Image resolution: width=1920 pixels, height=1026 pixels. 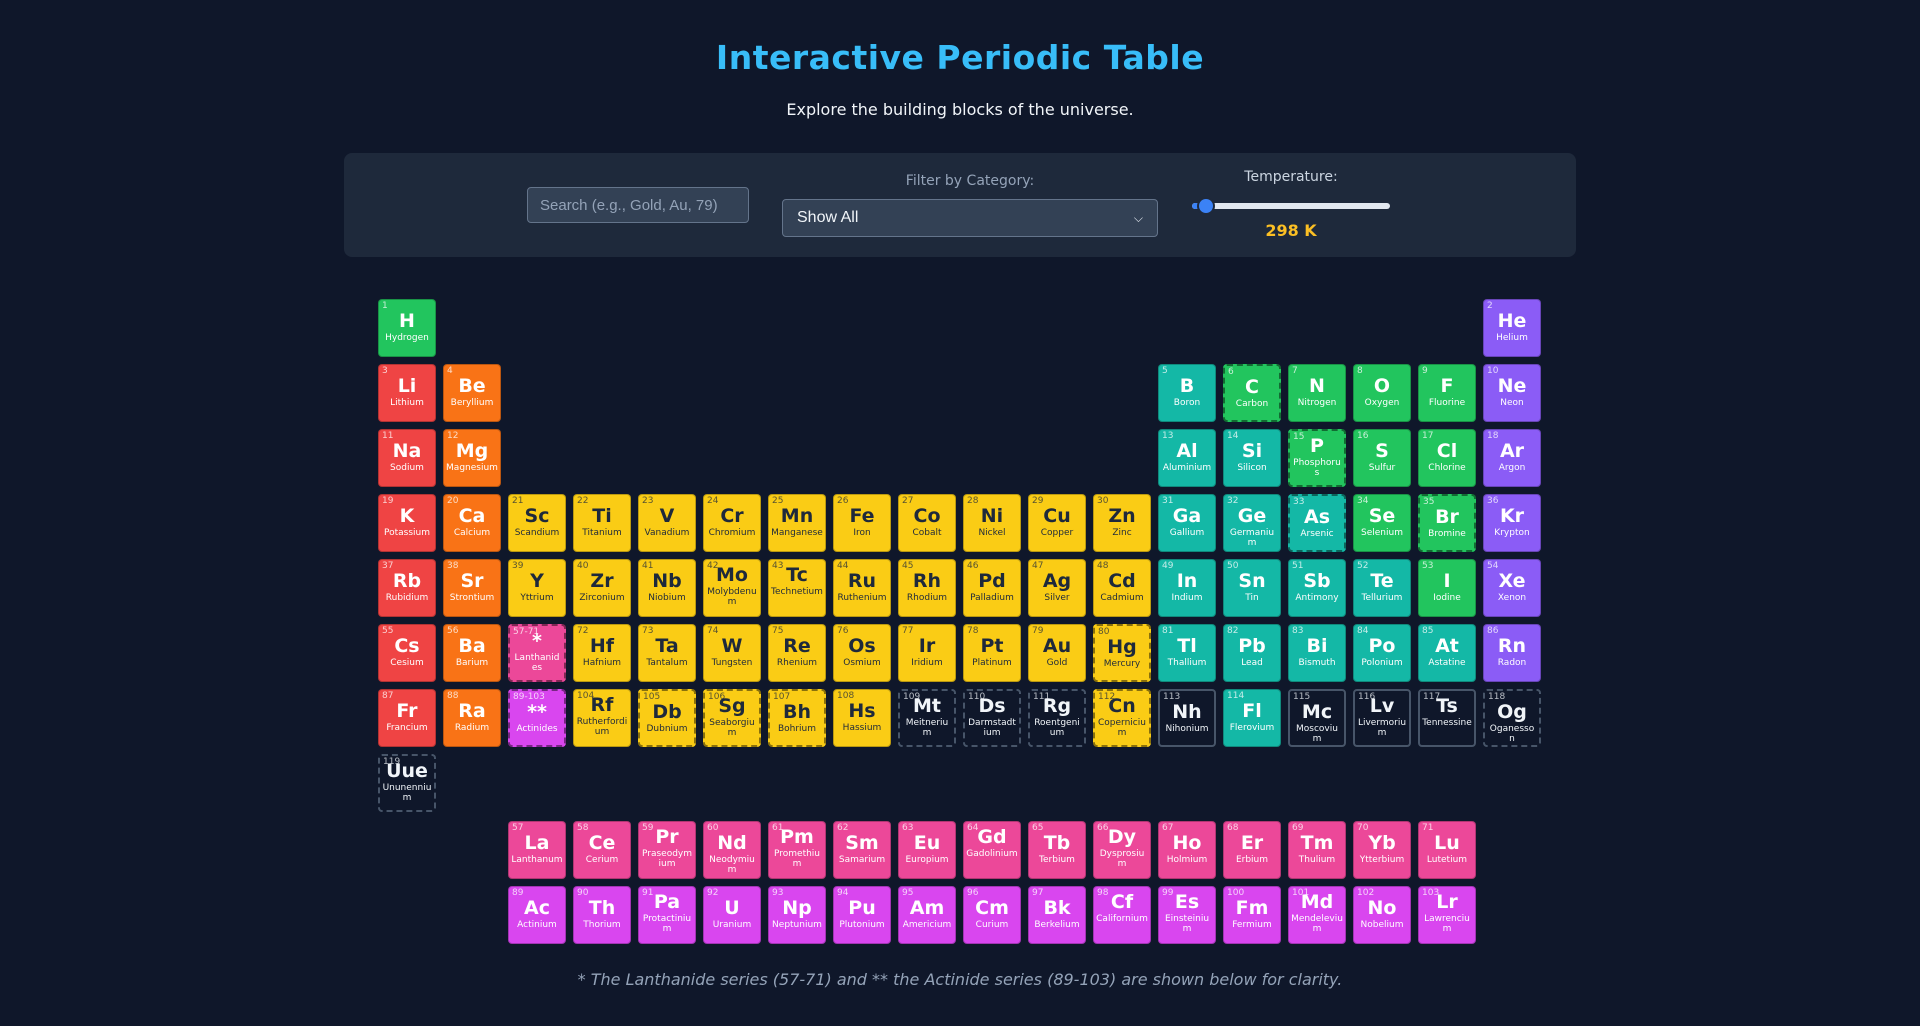 I want to click on element-tile-cl: 17 Cl Chlorine, so click(x=1447, y=458).